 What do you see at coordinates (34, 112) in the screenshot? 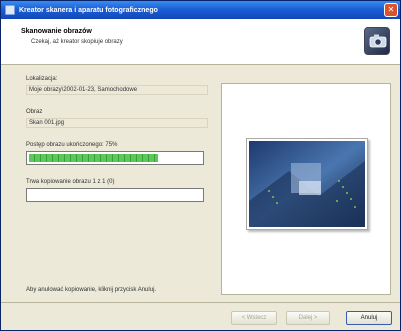
I see `image-label: Obraz` at bounding box center [34, 112].